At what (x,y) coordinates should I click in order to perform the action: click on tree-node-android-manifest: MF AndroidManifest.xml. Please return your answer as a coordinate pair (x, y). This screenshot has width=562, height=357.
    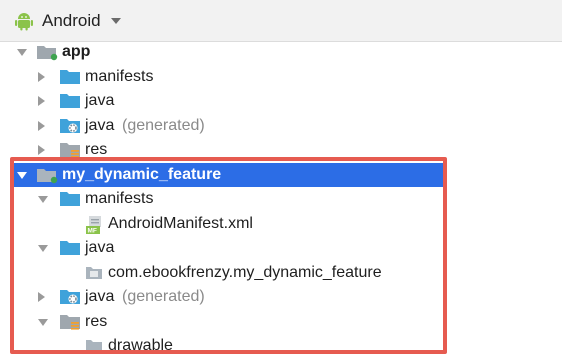
    Looking at the image, I should click on (281, 224).